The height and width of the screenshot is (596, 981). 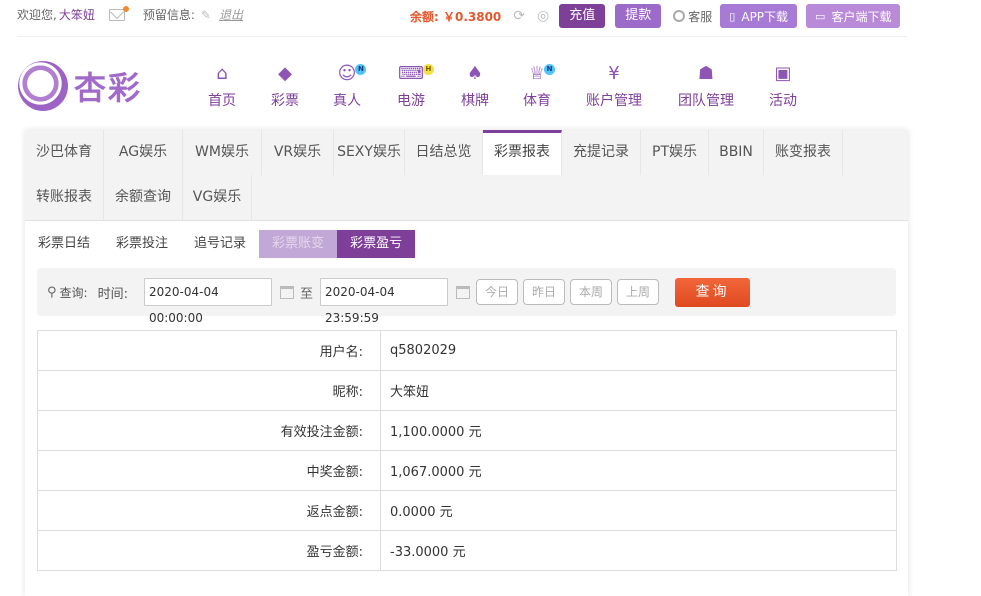 I want to click on pc-download-label: 客户端下载, so click(x=861, y=16).